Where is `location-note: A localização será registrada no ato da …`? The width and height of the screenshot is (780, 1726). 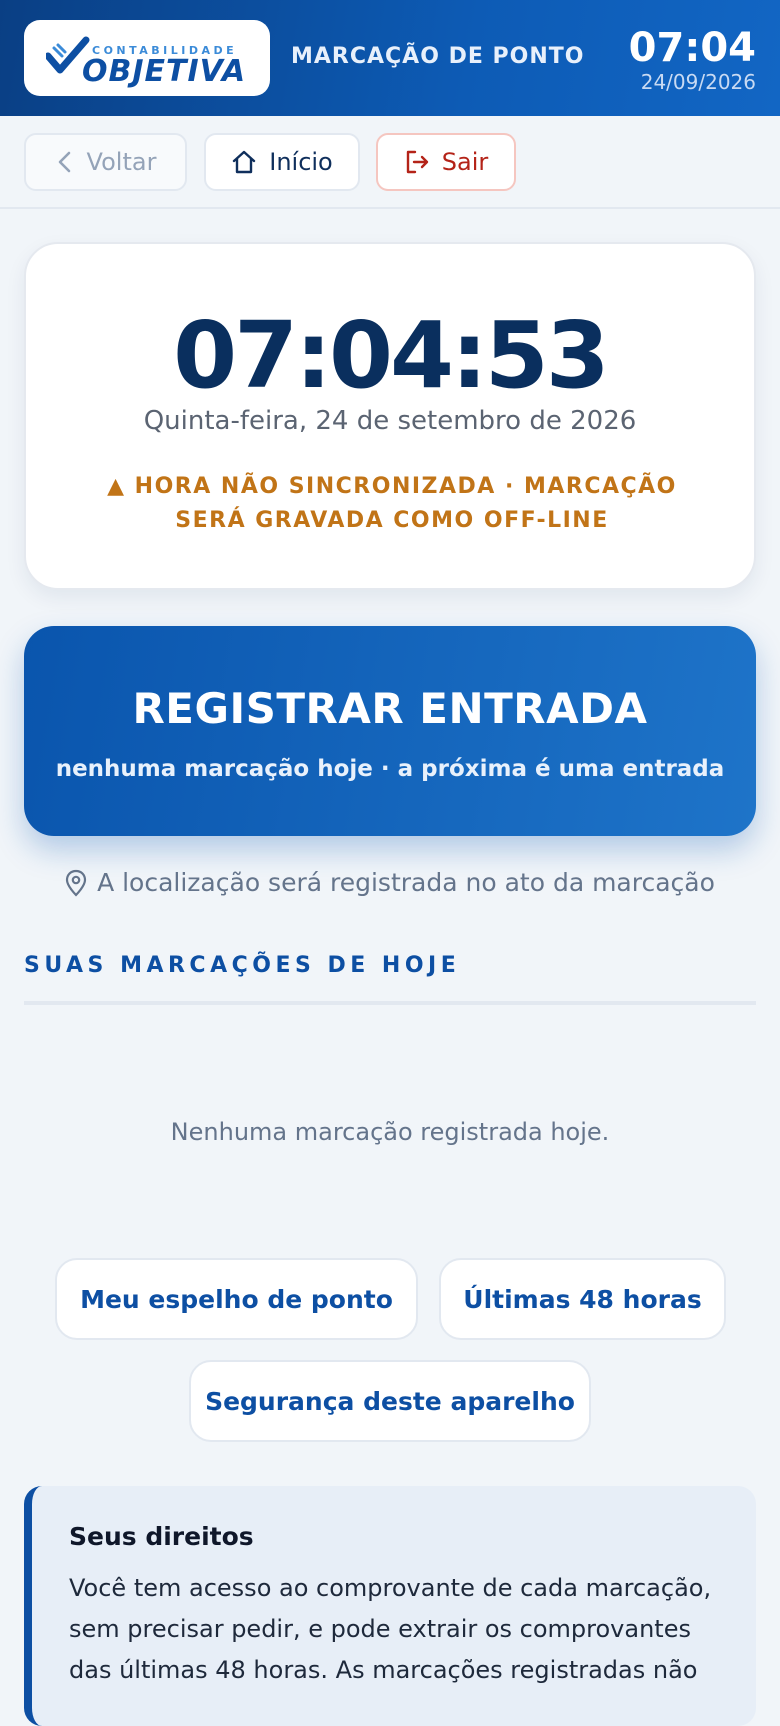
location-note: A localização será registrada no ato da … is located at coordinates (390, 882).